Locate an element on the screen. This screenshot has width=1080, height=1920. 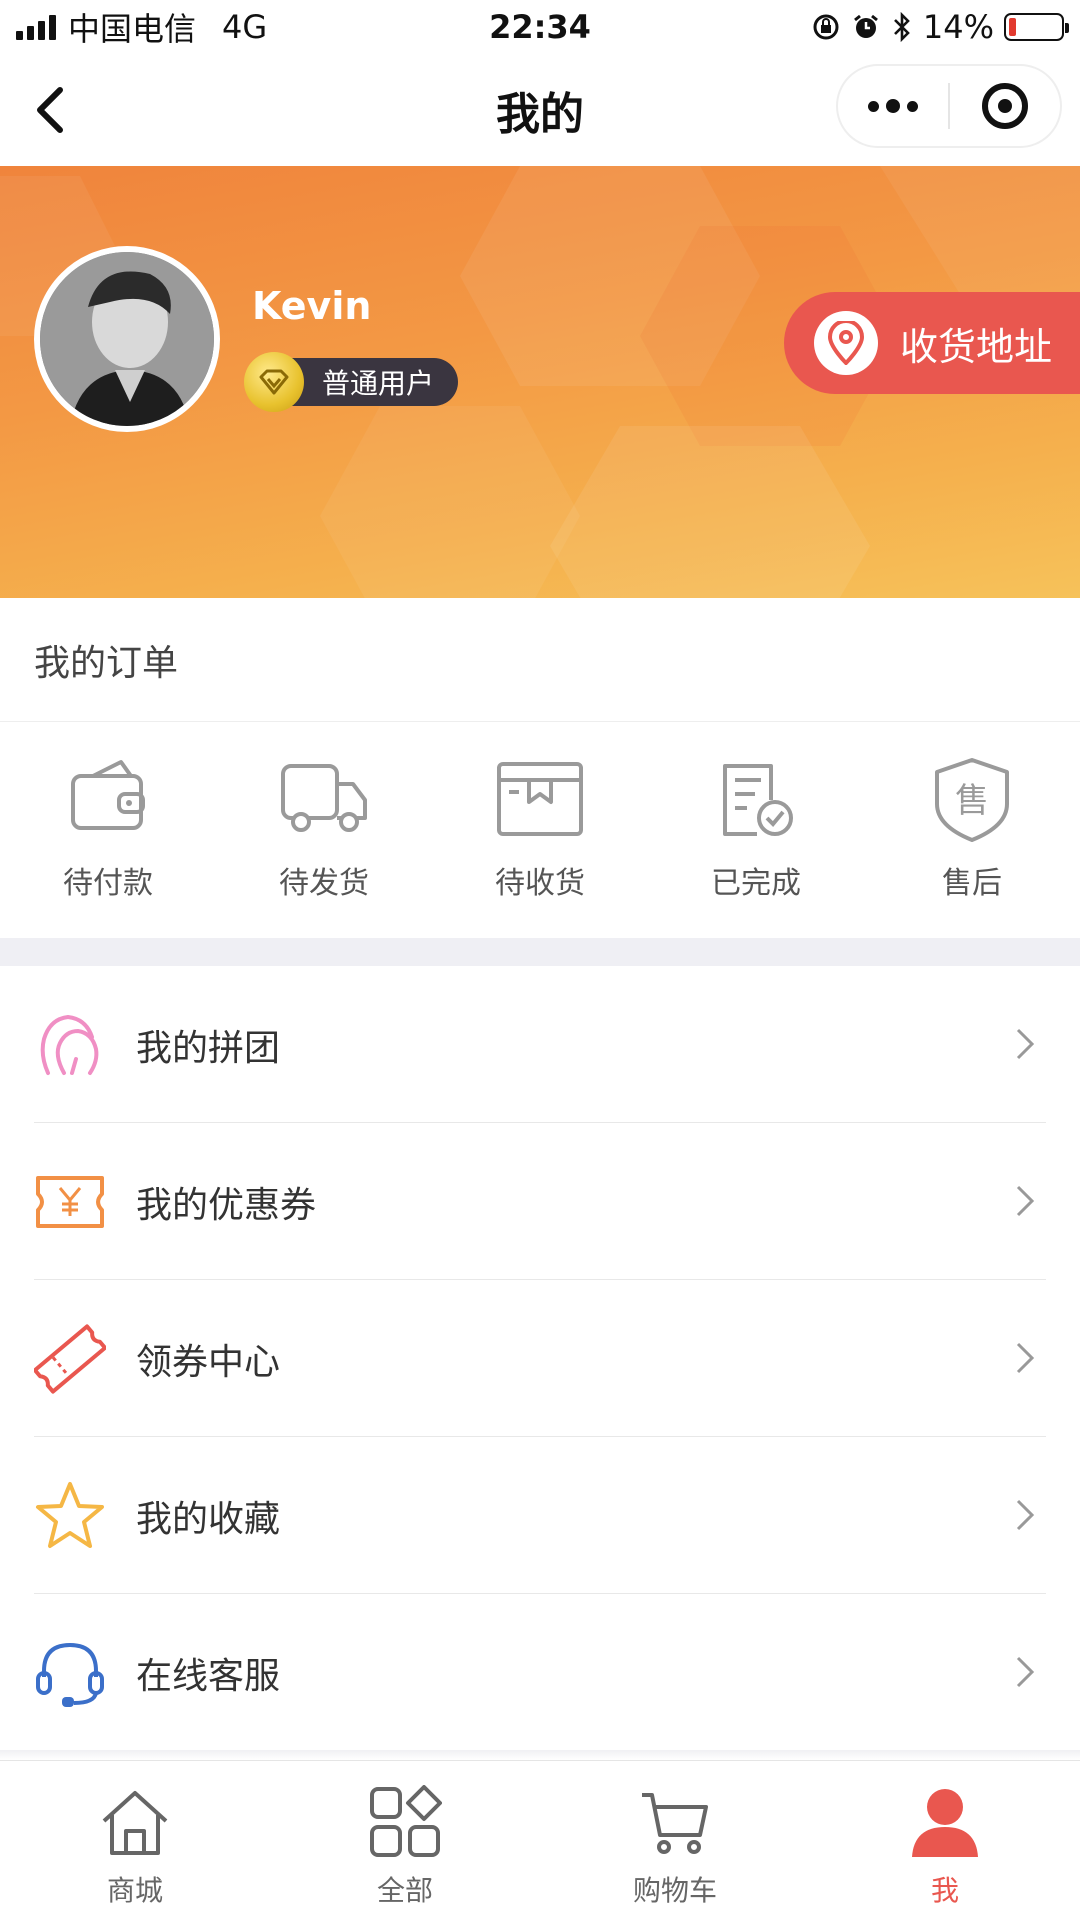
shield-icon: 售 is located at coordinates (972, 800).